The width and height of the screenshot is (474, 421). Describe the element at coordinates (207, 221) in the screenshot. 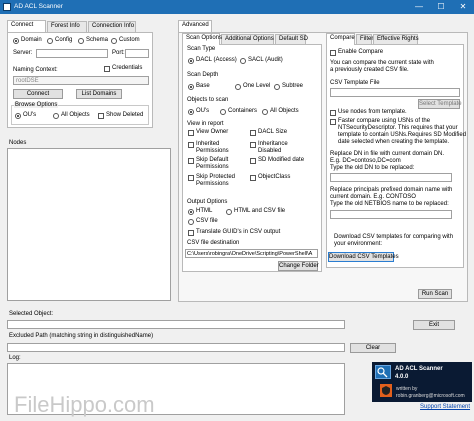

I see `radio-output-csv-label: CSV file` at that location.